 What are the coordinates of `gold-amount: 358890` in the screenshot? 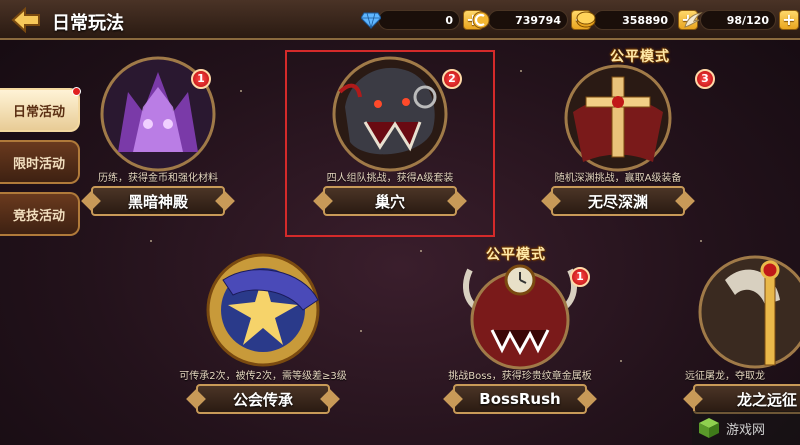 It's located at (634, 20).